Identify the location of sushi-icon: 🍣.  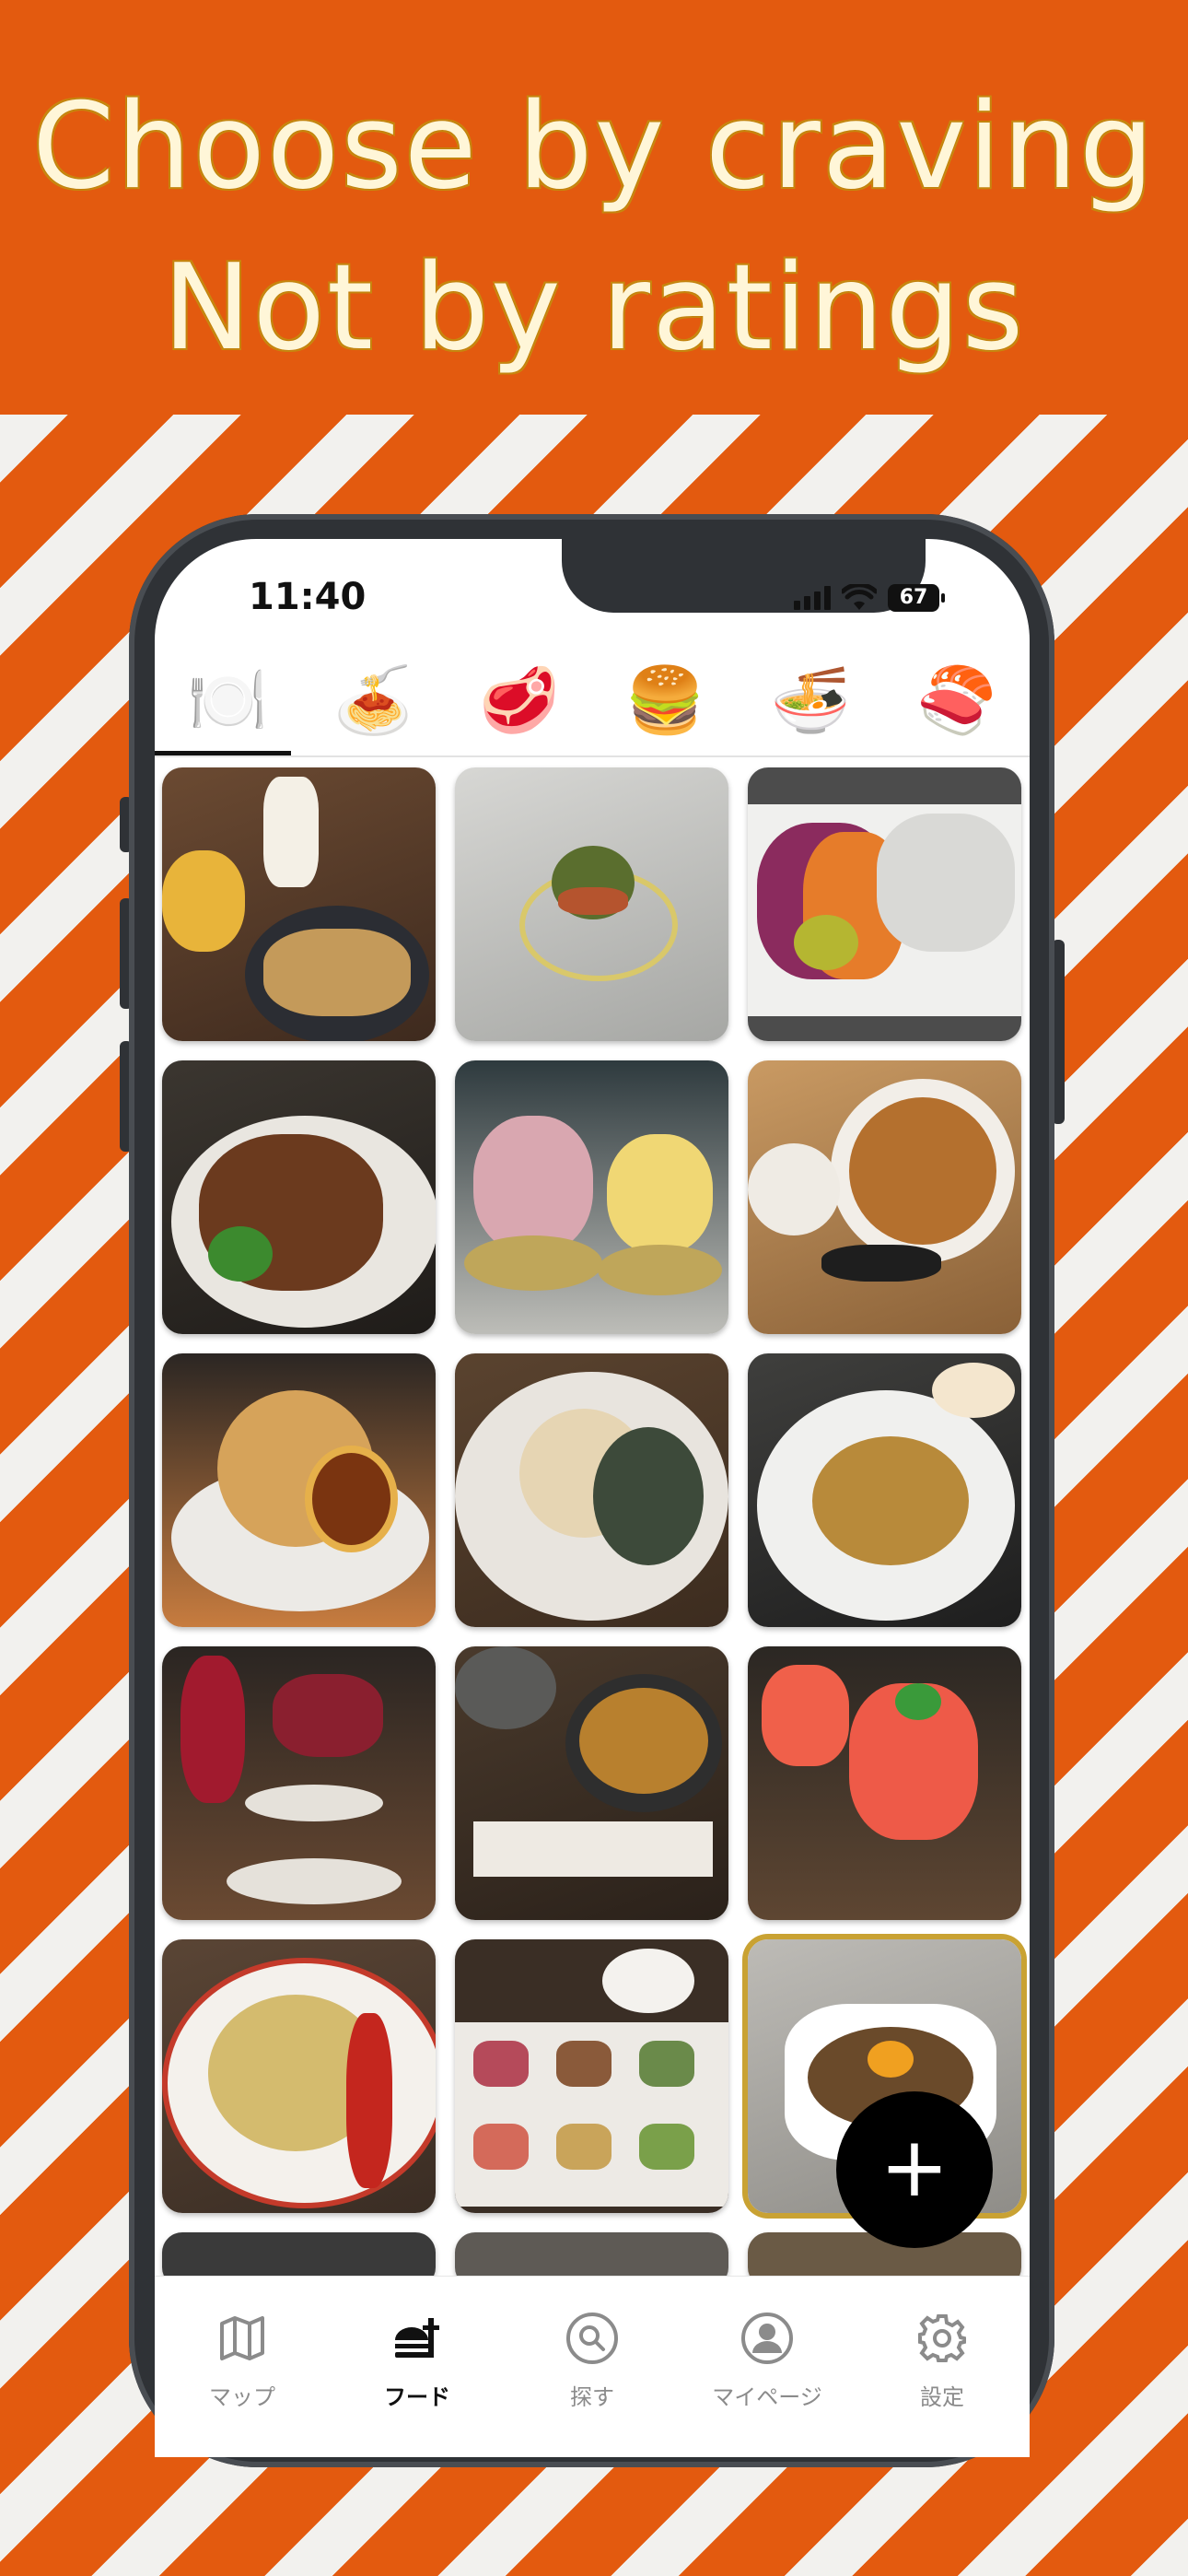
(956, 700).